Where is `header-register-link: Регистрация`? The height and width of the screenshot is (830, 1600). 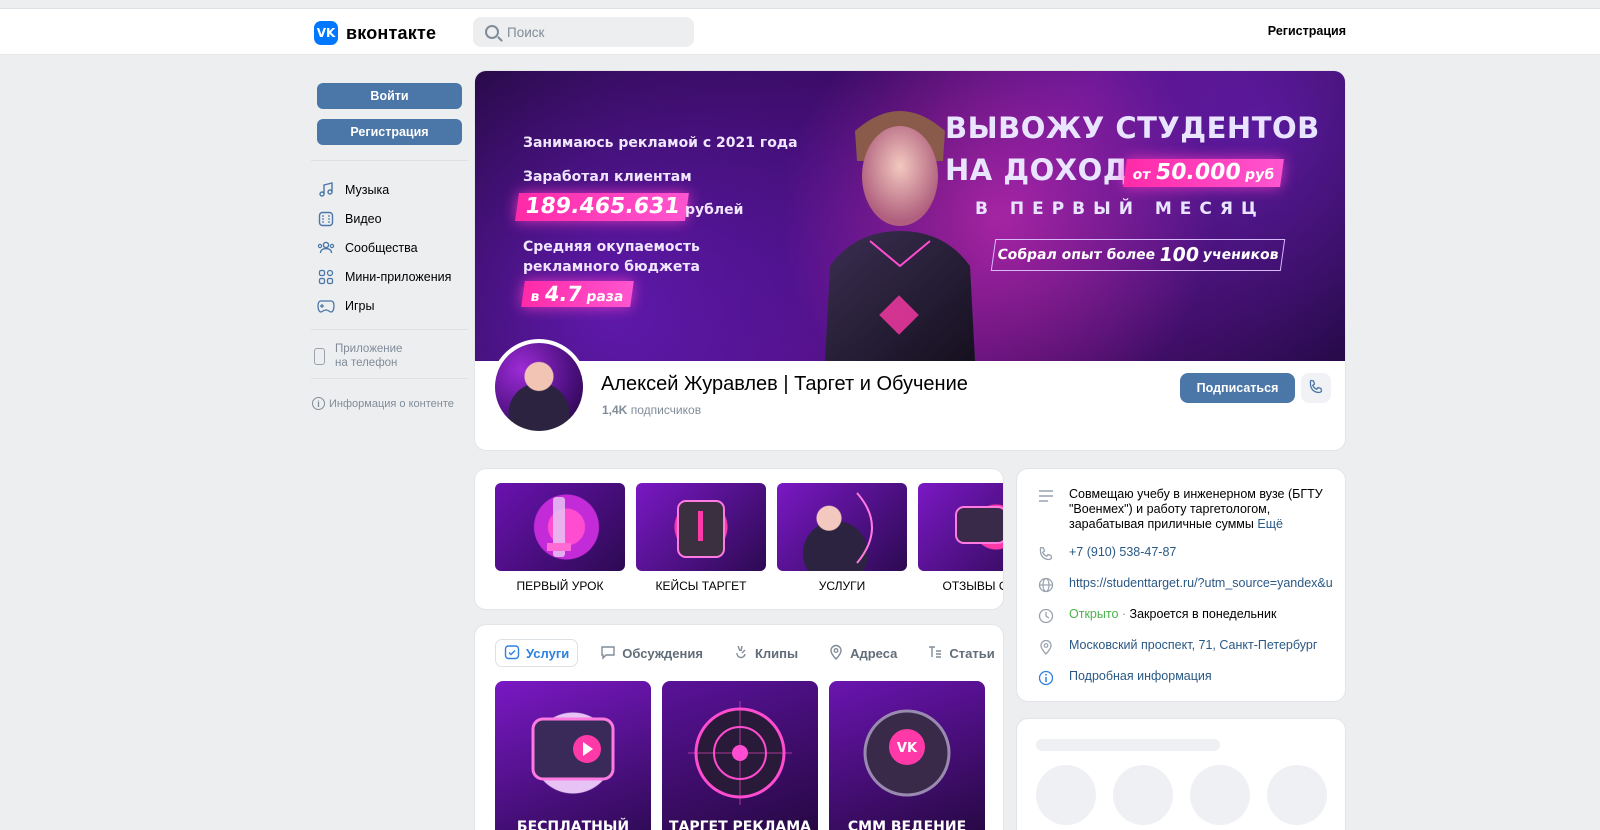 header-register-link: Регистрация is located at coordinates (1307, 31).